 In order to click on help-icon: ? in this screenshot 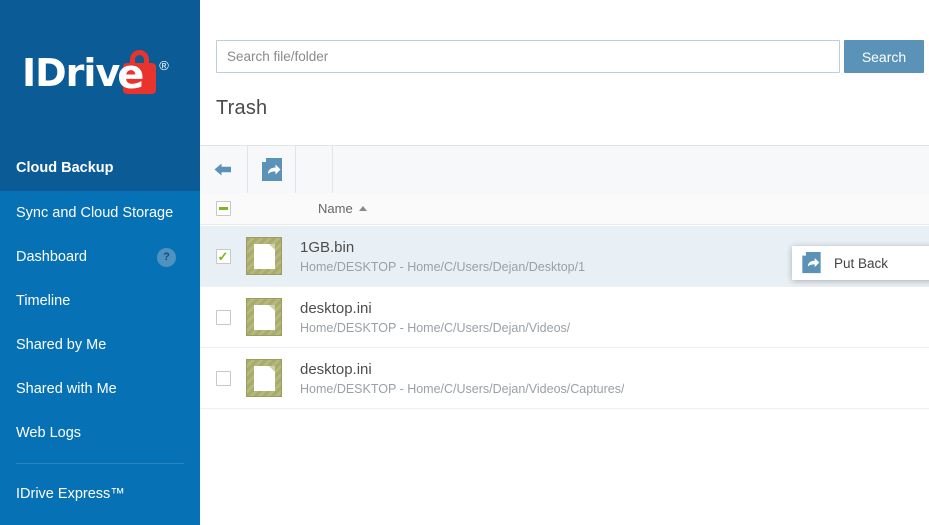, I will do `click(166, 257)`.